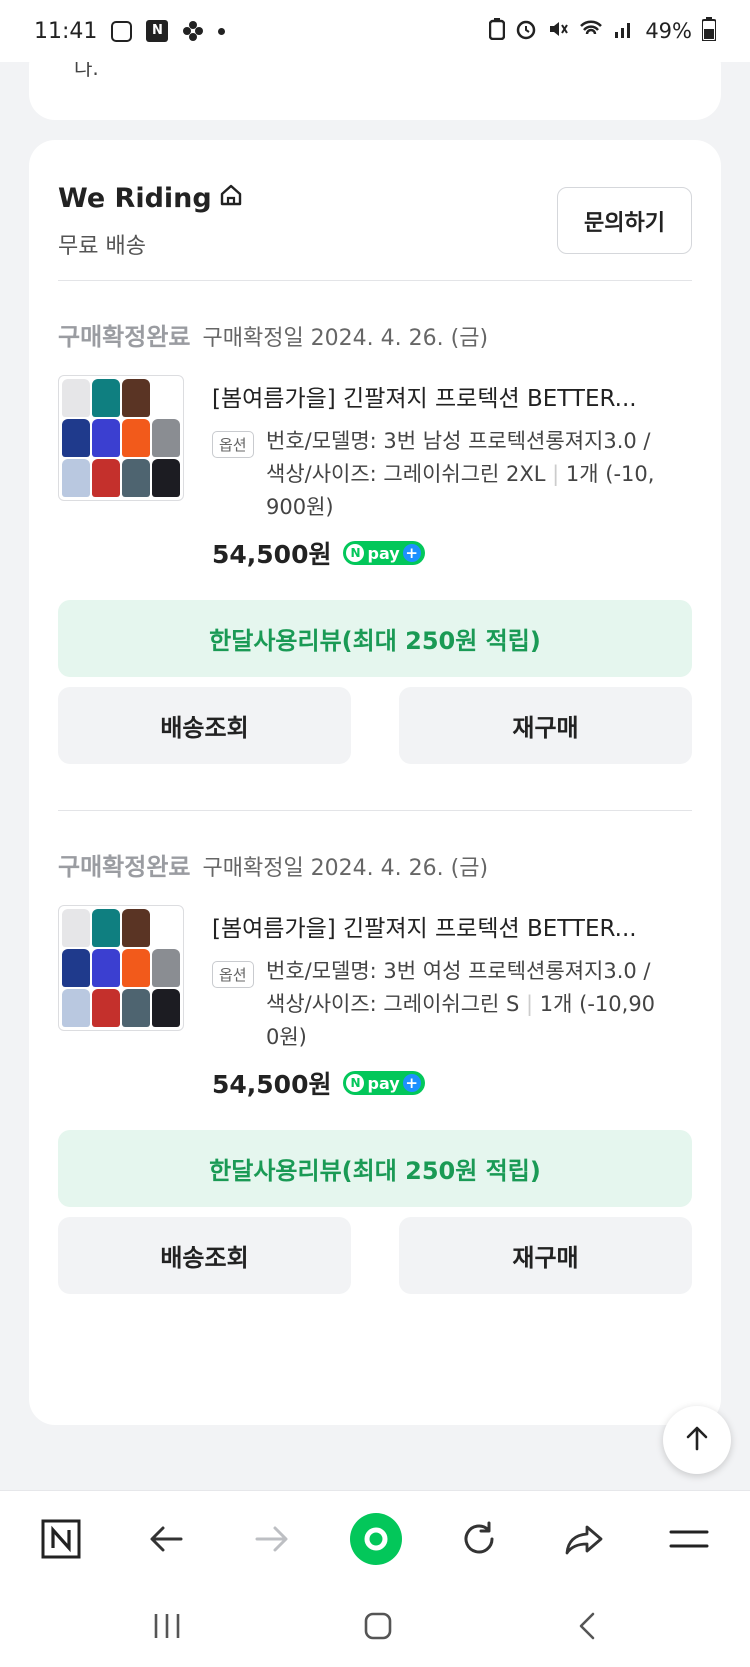 The image size is (750, 1667). What do you see at coordinates (591, 31) in the screenshot?
I see `wifi-icon` at bounding box center [591, 31].